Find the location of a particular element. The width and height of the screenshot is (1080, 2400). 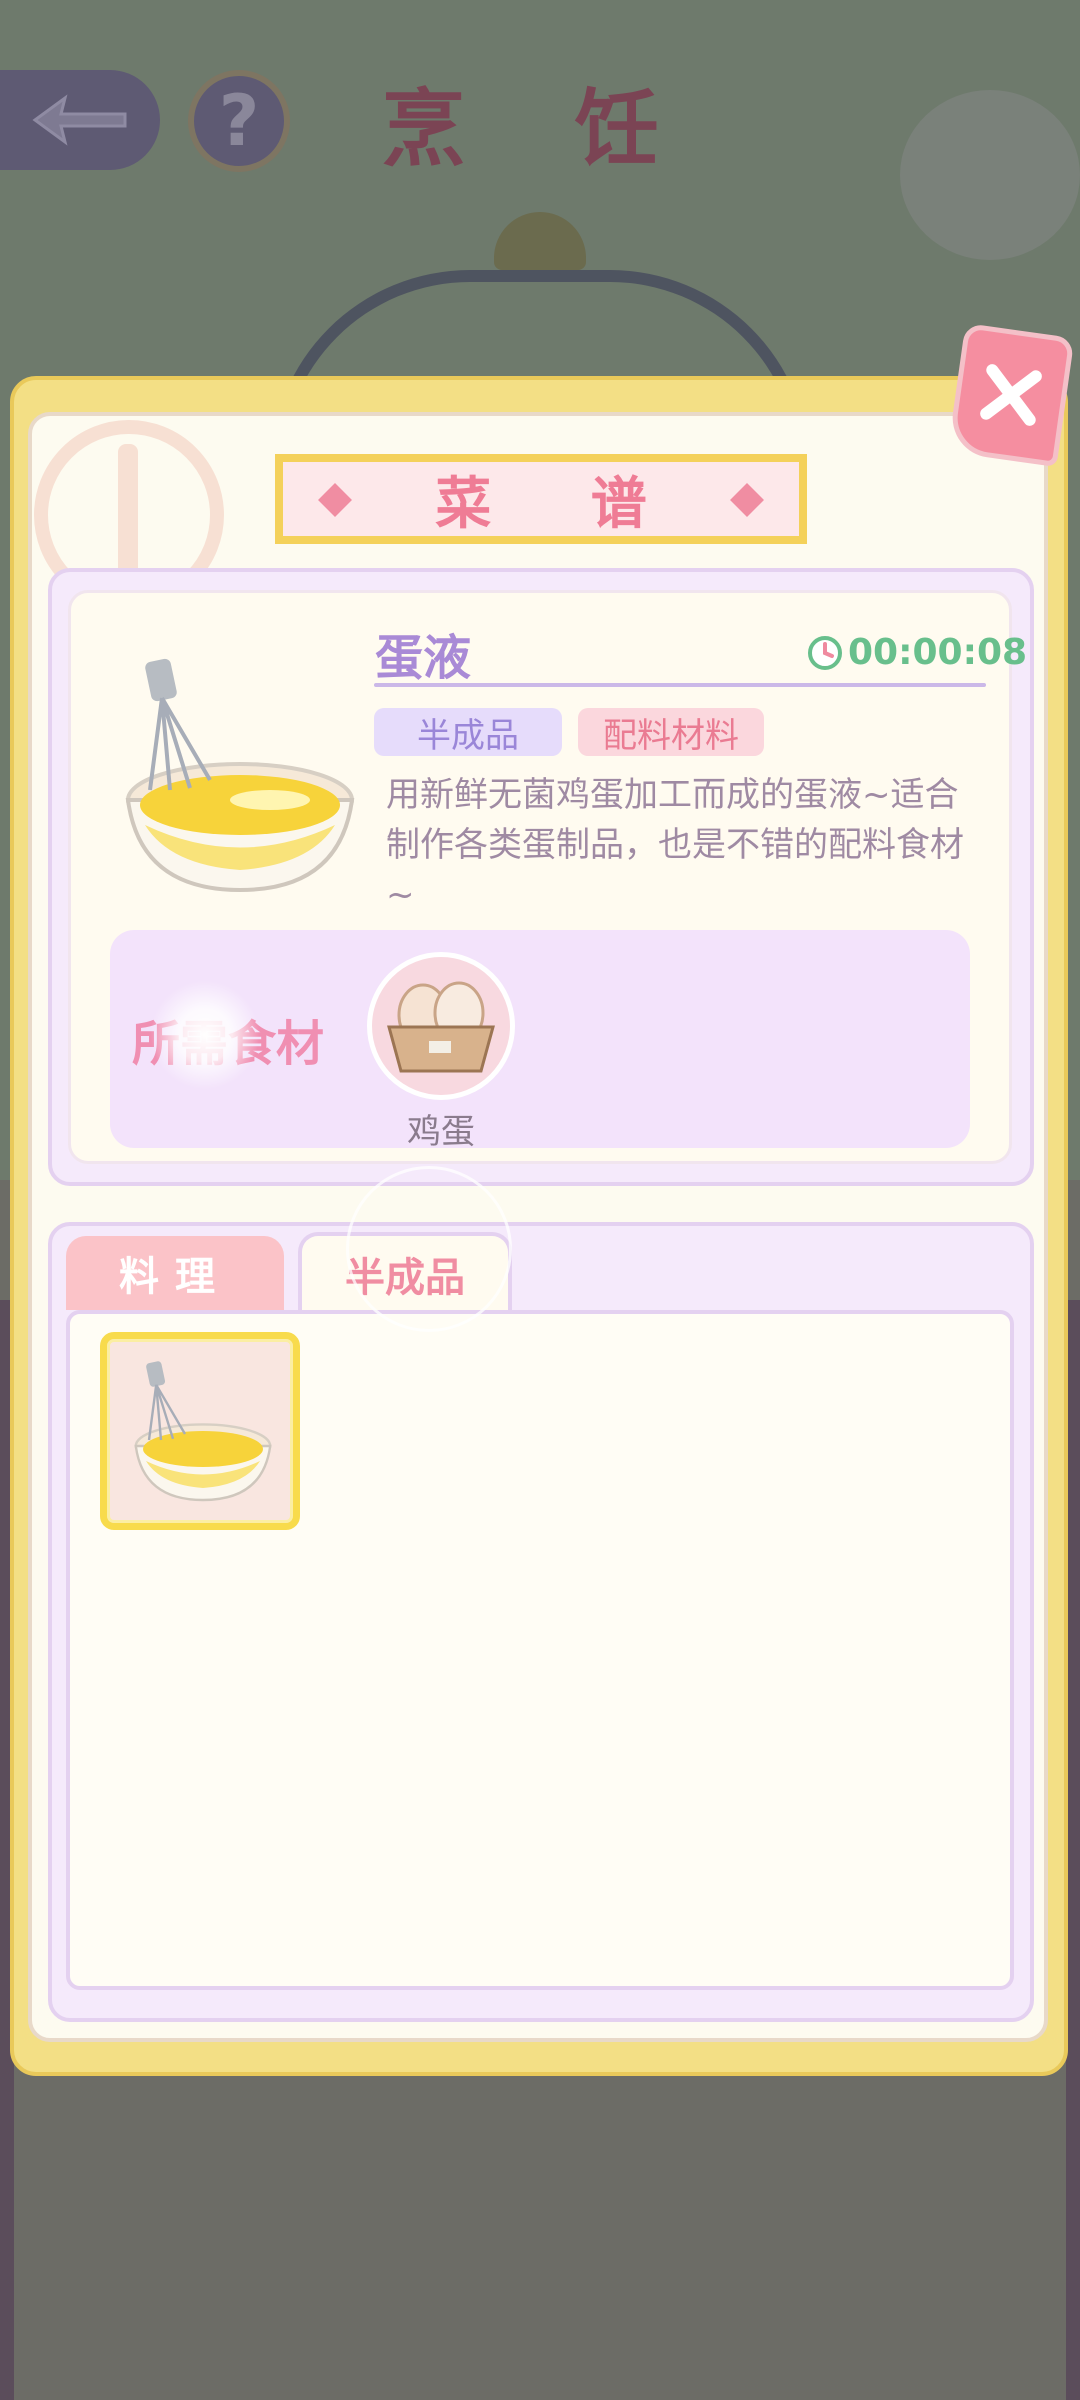

eggs-carton-icon is located at coordinates (441, 1027).